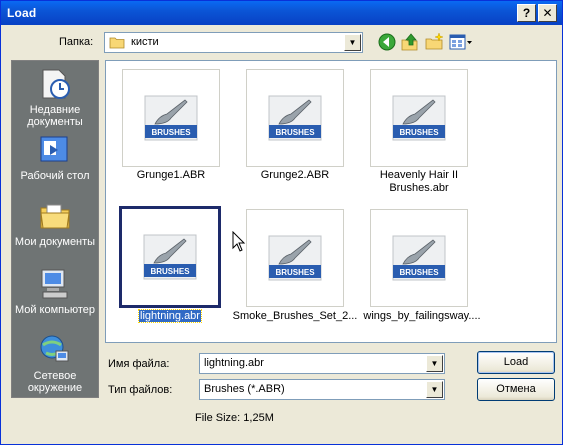 The height and width of the screenshot is (445, 563). What do you see at coordinates (55, 116) in the screenshot?
I see `place-label: Недавние документы` at bounding box center [55, 116].